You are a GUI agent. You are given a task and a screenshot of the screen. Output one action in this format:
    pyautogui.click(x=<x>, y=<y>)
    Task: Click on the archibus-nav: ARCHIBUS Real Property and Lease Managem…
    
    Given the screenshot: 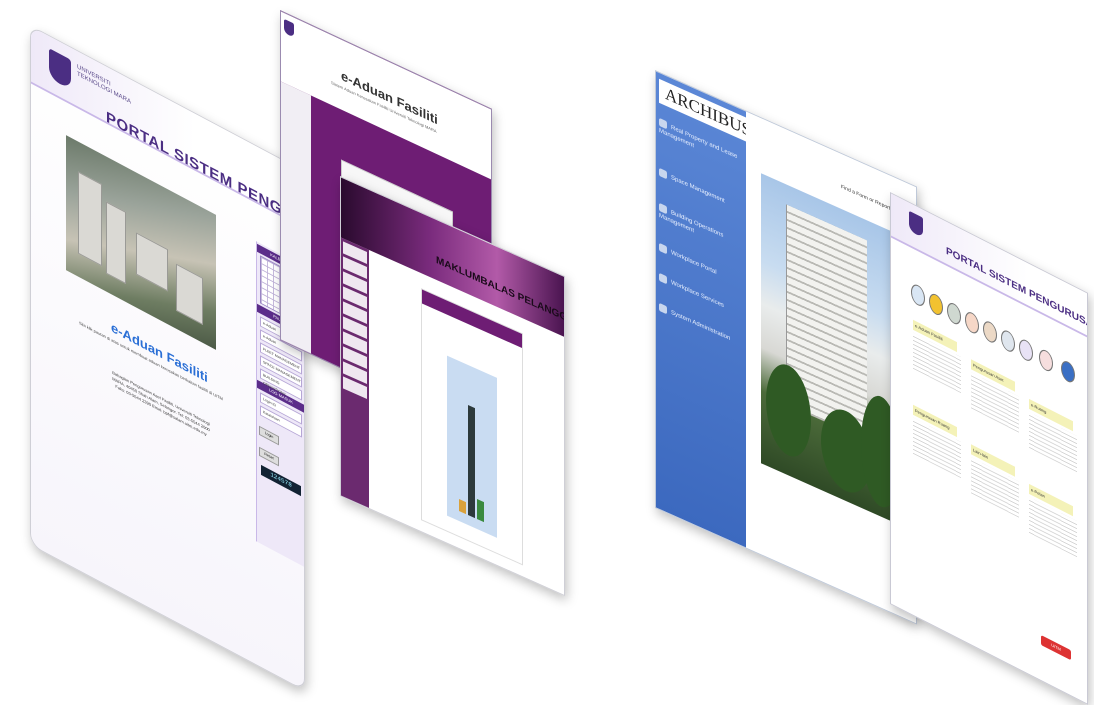 What is the action you would take?
    pyautogui.click(x=703, y=309)
    